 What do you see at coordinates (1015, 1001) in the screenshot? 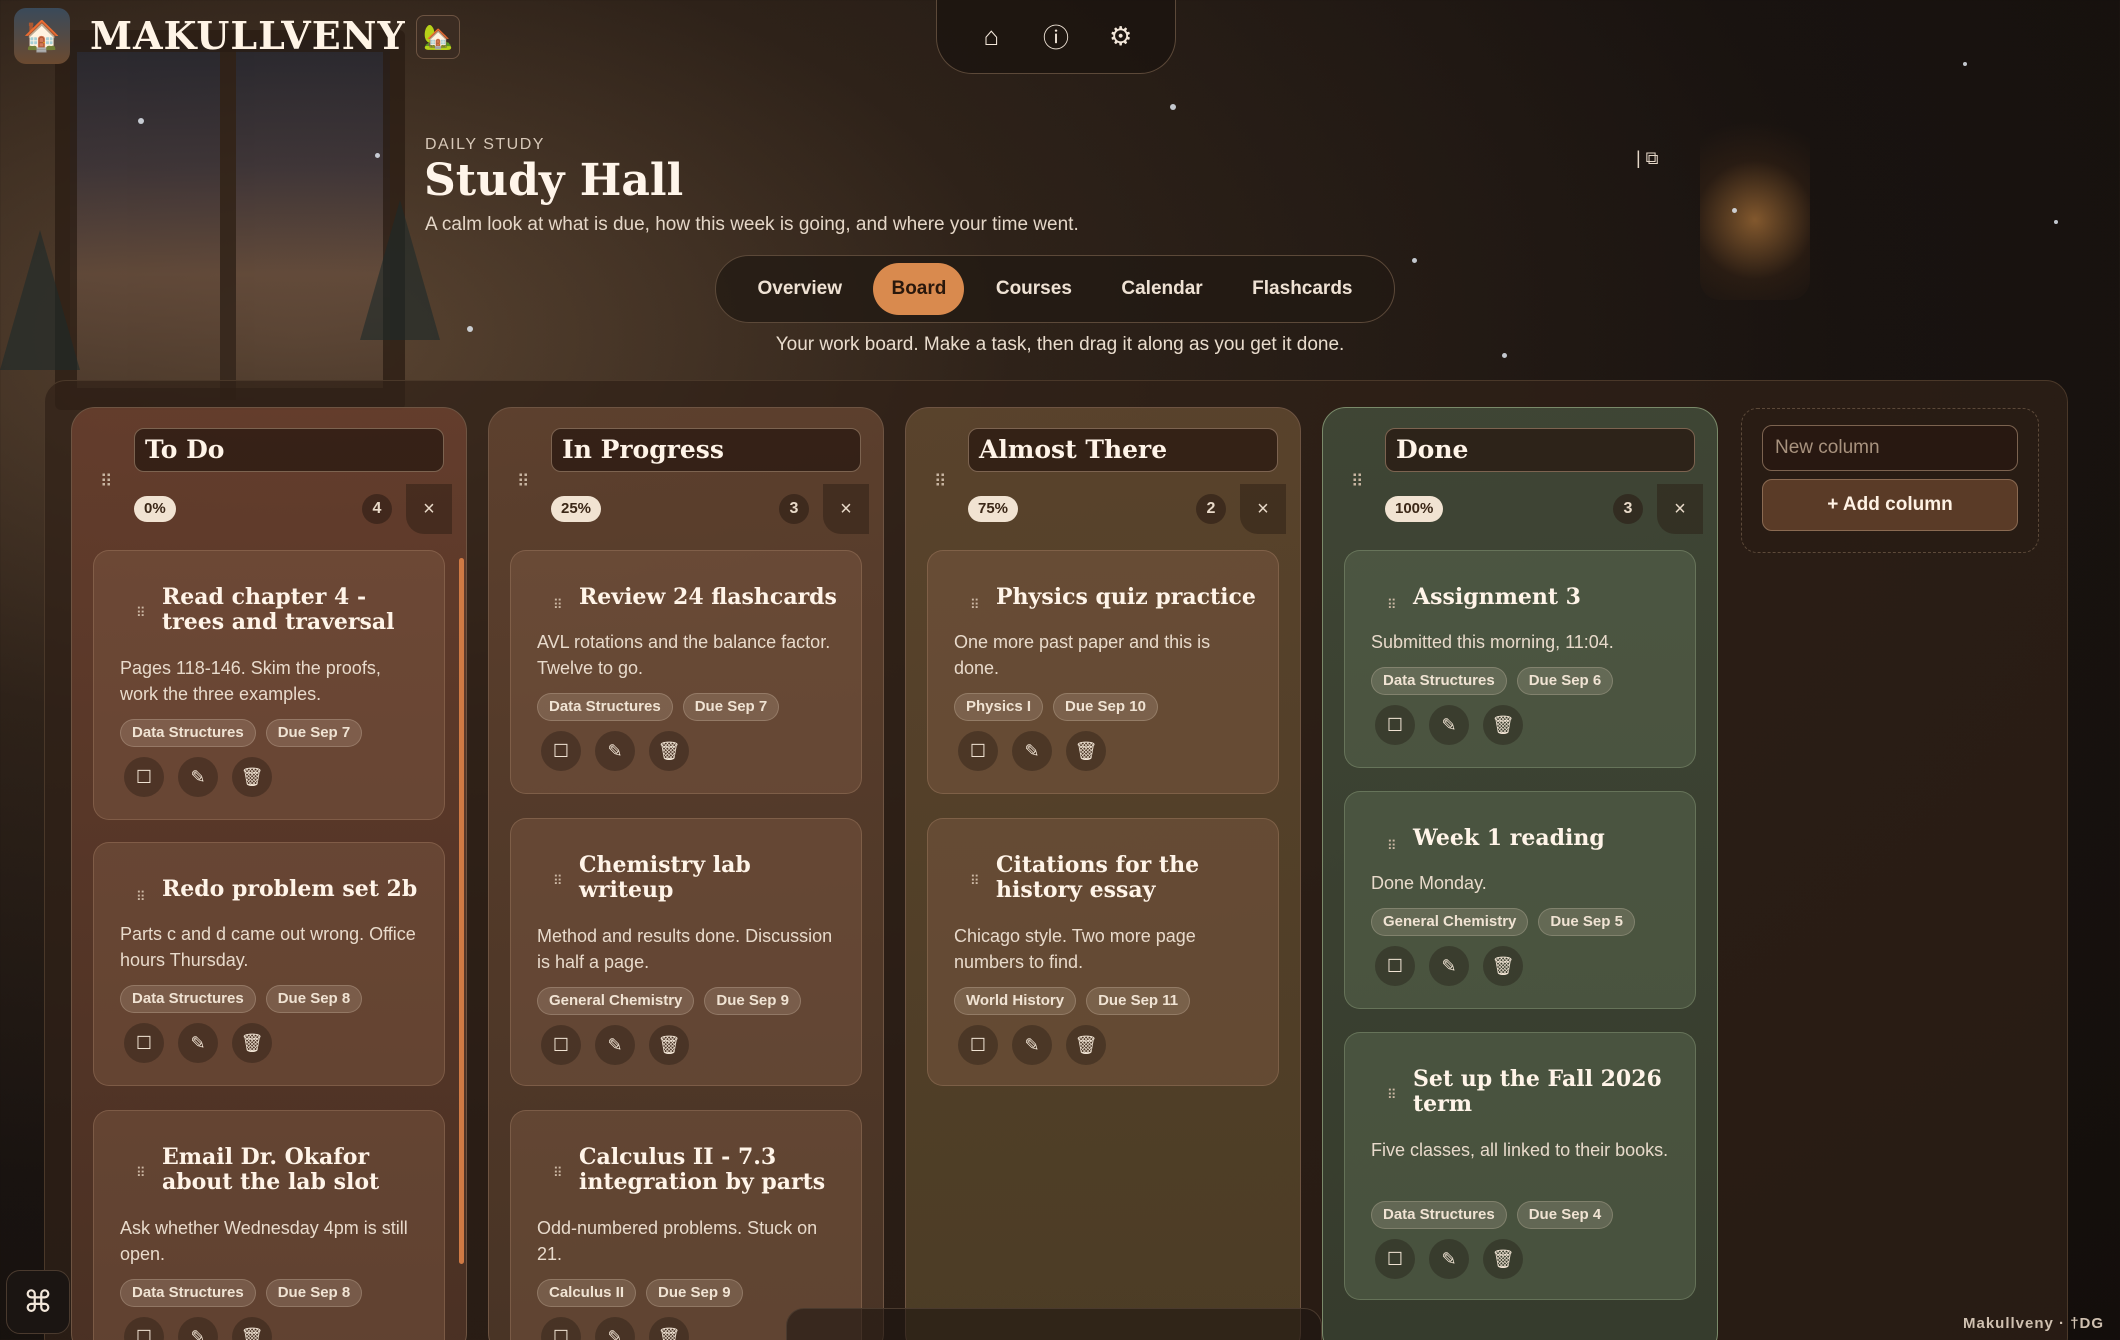
I see `course-tag: World History` at bounding box center [1015, 1001].